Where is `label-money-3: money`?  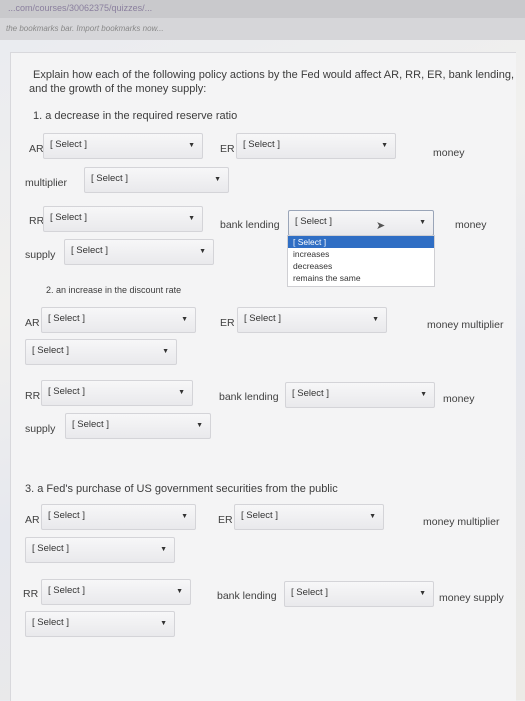 label-money-3: money is located at coordinates (459, 399).